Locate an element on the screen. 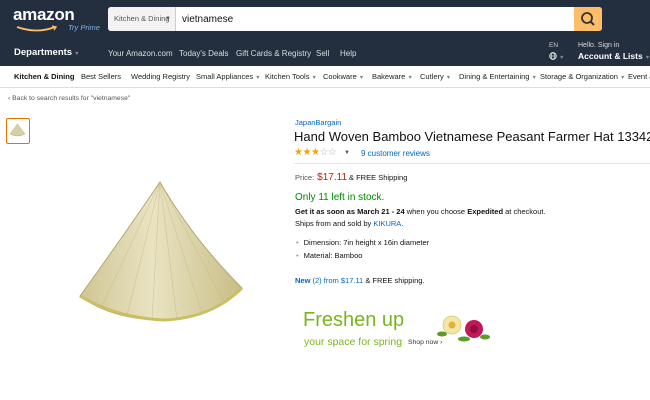  flowers-icon is located at coordinates (463, 328).